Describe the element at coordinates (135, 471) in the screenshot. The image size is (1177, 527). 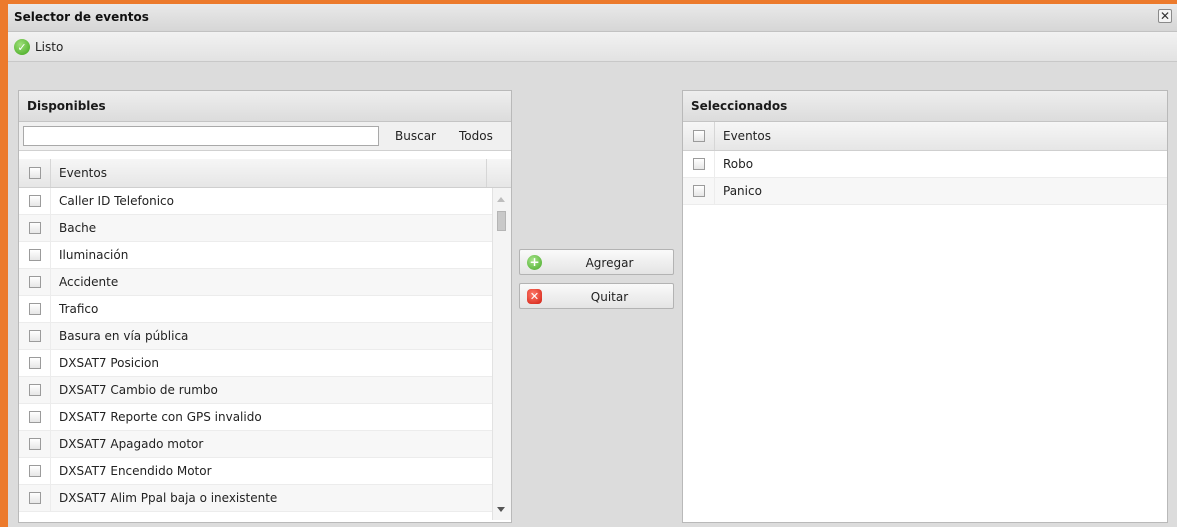
I see `list-item-label: DXSAT7 Encendido Motor` at that location.